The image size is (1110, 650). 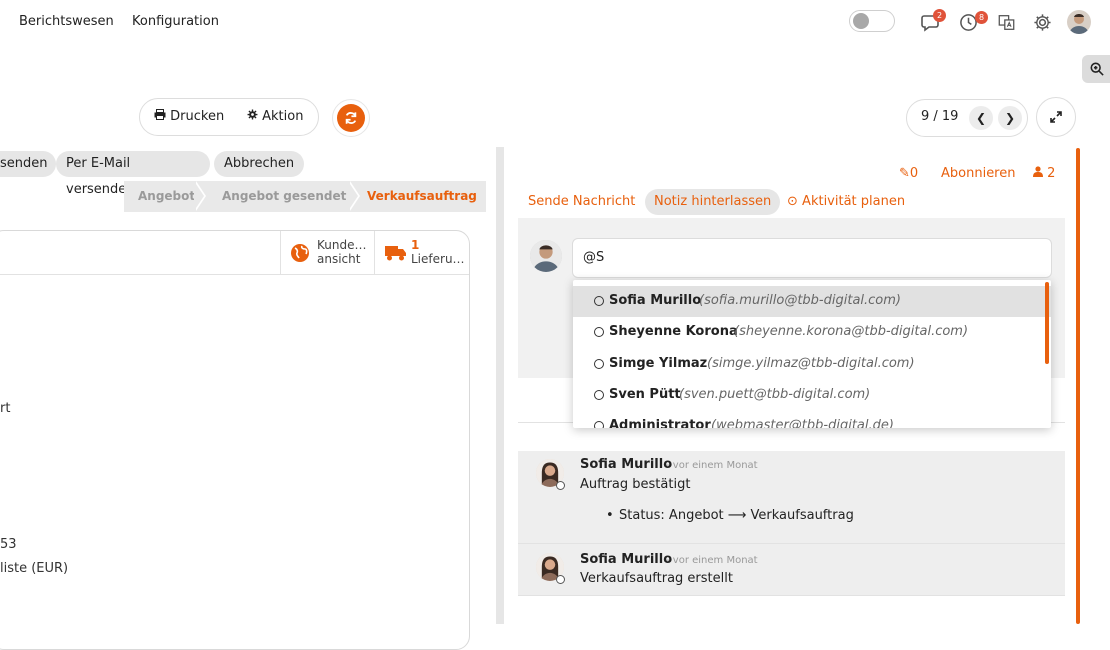 I want to click on menu-berichtswesen: Berichtswesen, so click(x=66, y=21).